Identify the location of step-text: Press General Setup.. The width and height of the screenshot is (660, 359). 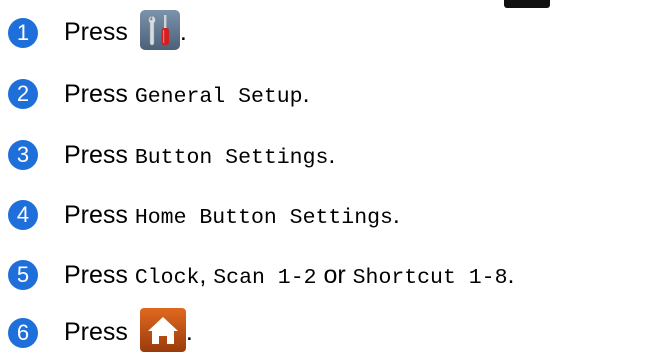
(187, 94).